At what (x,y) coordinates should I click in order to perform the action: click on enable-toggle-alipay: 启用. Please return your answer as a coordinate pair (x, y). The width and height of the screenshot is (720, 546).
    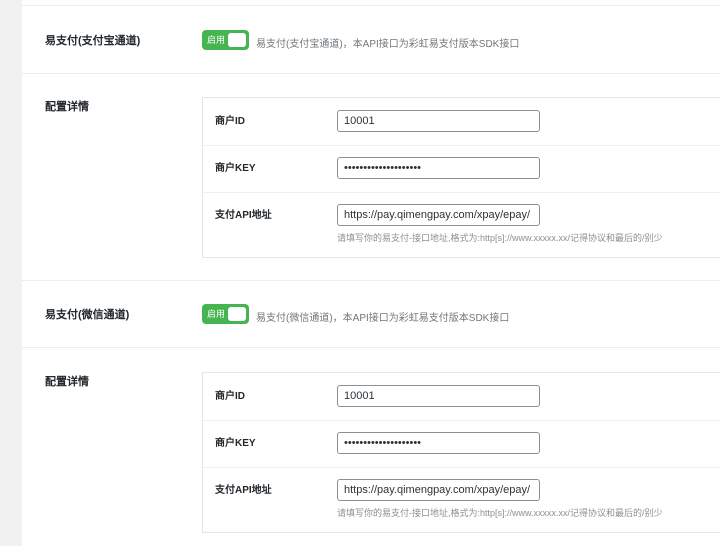
    Looking at the image, I should click on (225, 40).